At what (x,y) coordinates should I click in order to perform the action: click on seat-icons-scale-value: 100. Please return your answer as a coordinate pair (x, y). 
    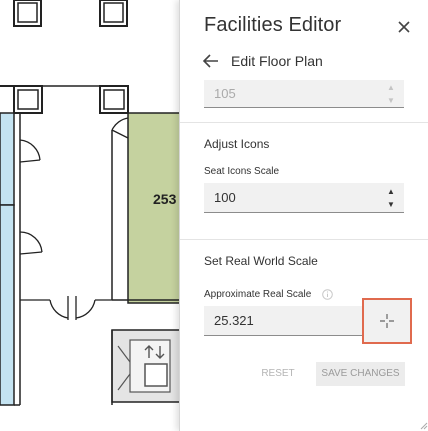
    Looking at the image, I should click on (225, 197).